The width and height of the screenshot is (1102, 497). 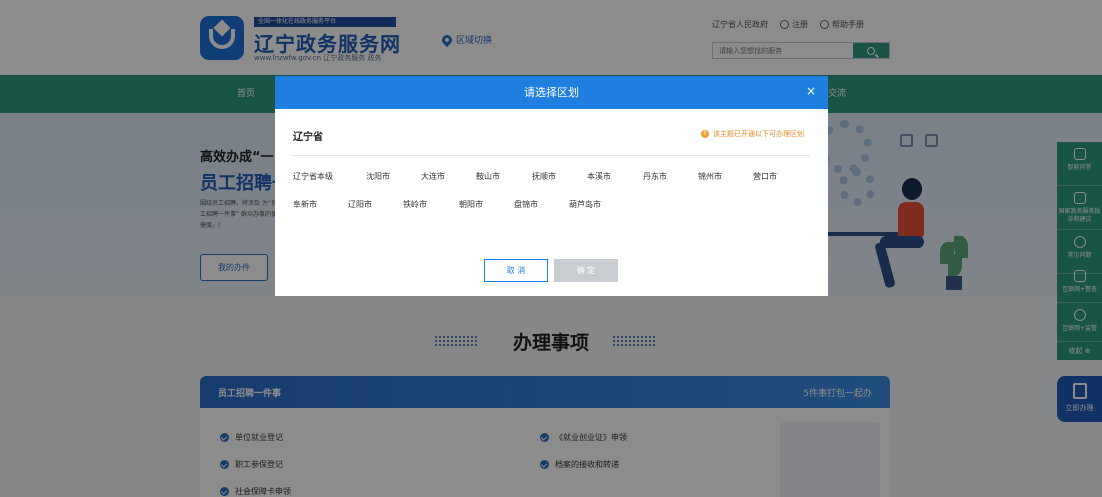 What do you see at coordinates (415, 204) in the screenshot?
I see `city-option-tieling: 铁岭市` at bounding box center [415, 204].